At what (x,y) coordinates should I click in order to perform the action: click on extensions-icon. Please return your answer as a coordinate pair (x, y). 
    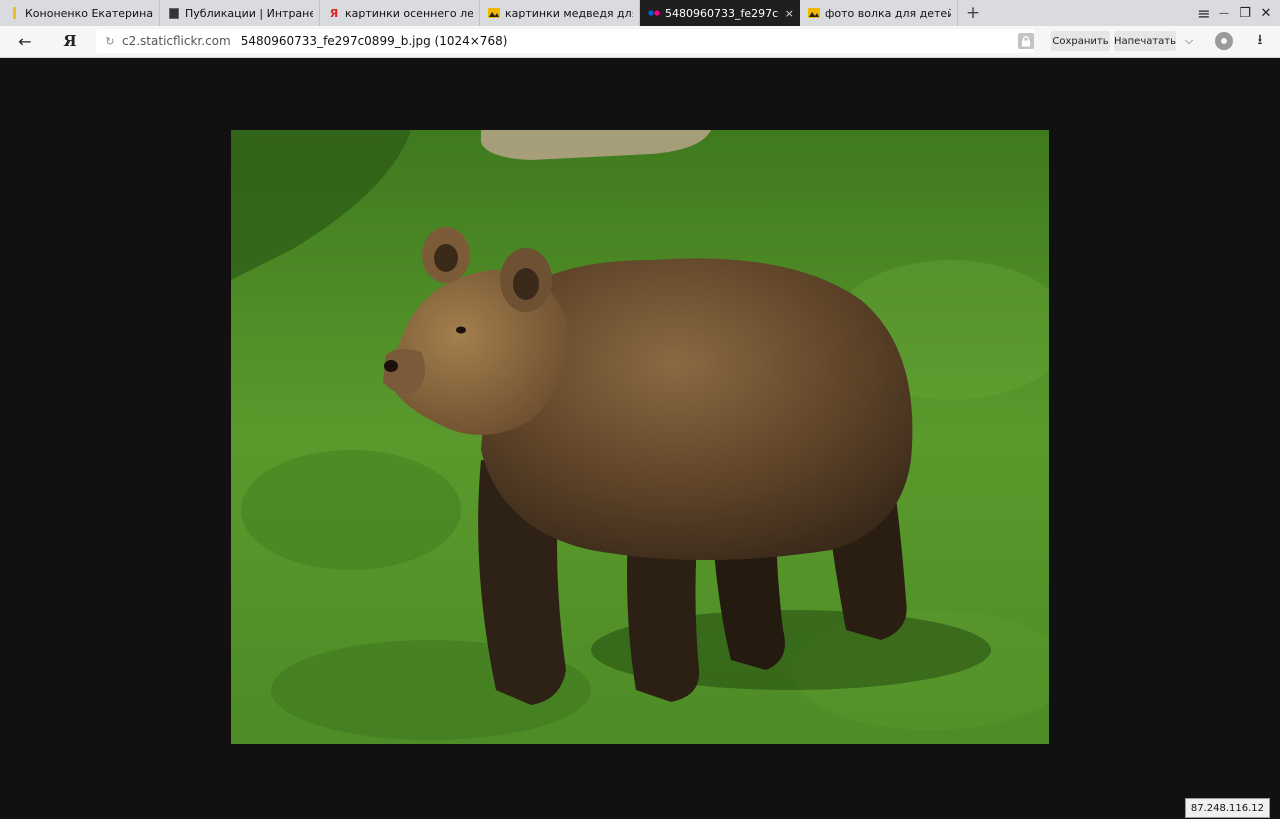
    Looking at the image, I should click on (1224, 41).